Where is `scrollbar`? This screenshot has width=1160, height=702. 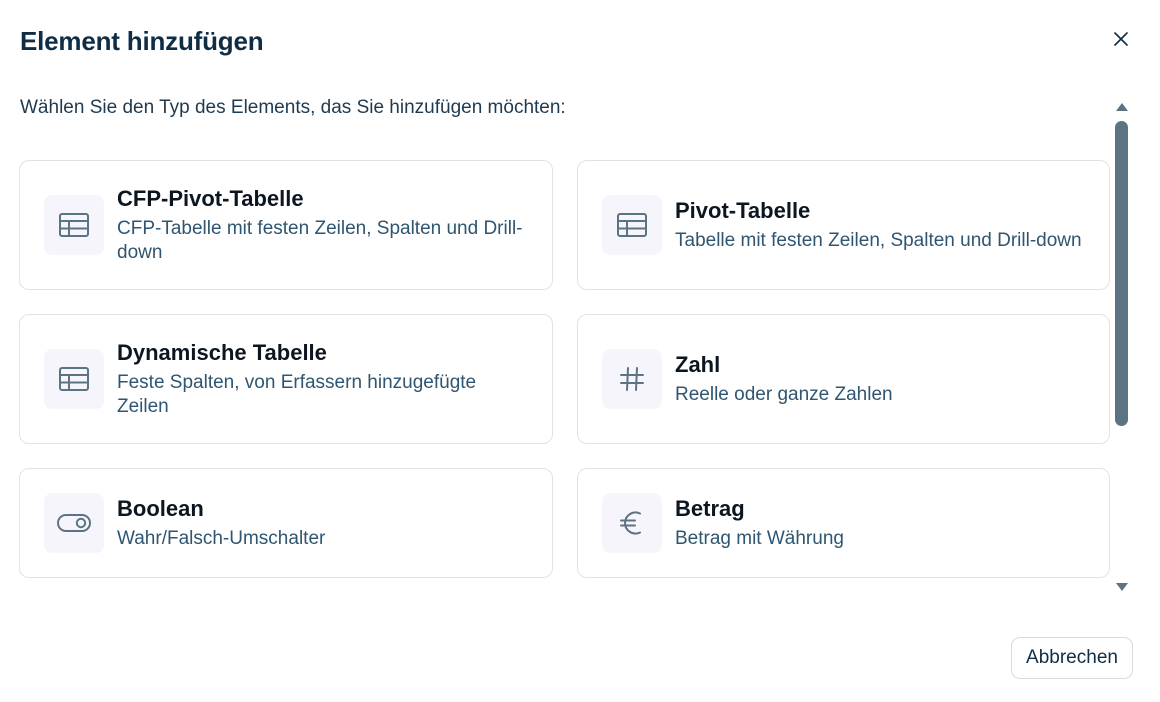 scrollbar is located at coordinates (1122, 349).